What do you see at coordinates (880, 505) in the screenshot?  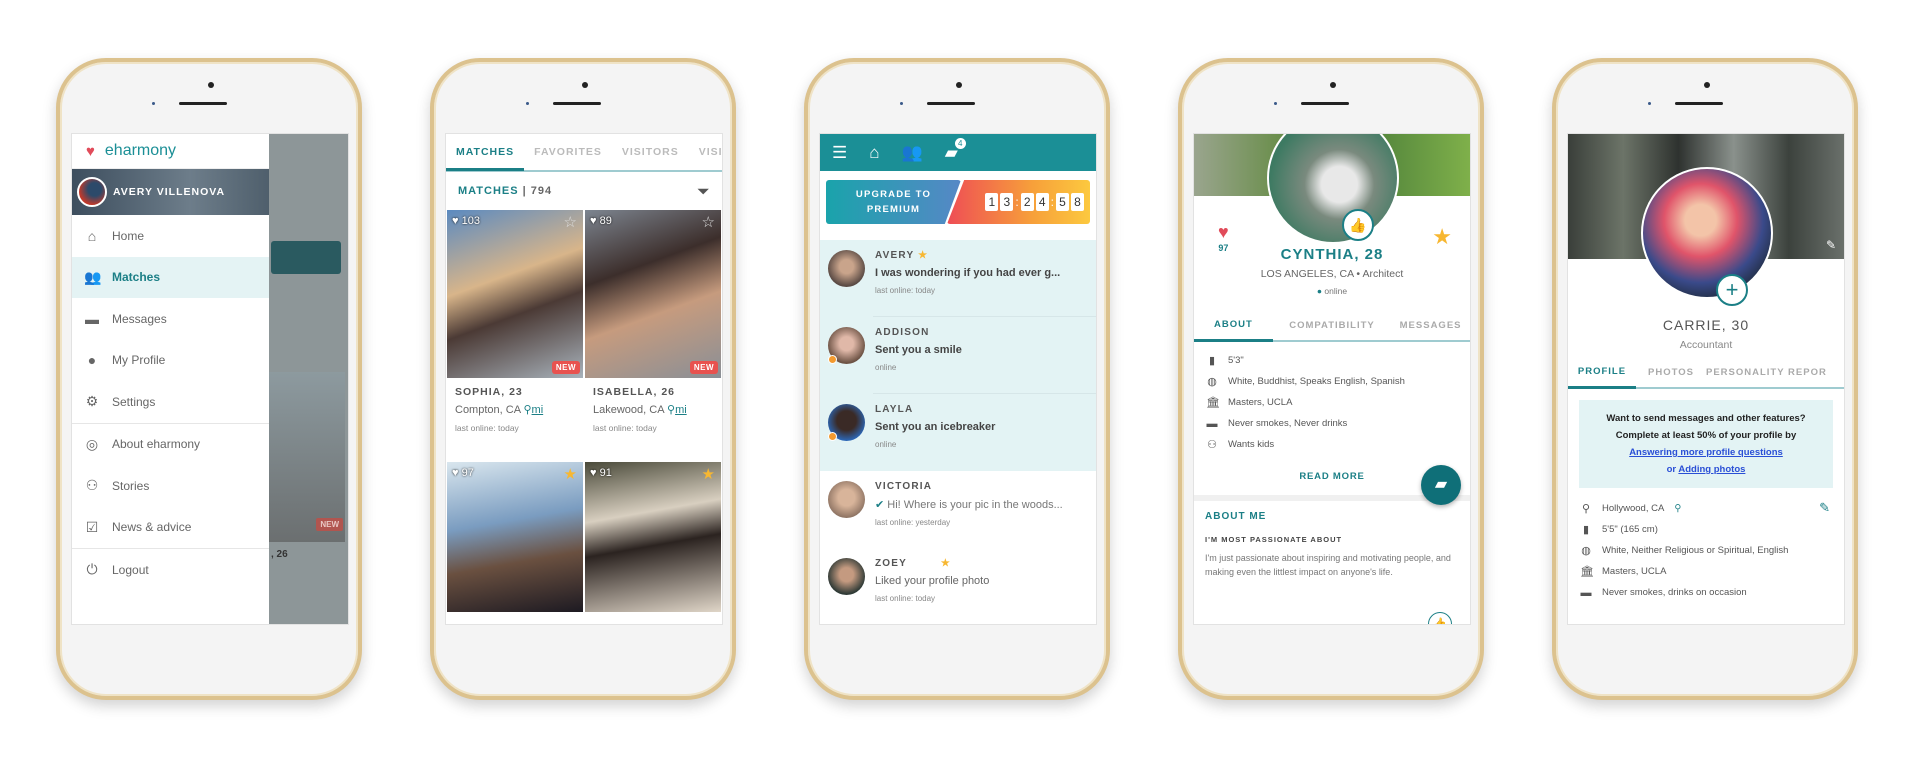 I see `read-receipt-icon: ✔` at bounding box center [880, 505].